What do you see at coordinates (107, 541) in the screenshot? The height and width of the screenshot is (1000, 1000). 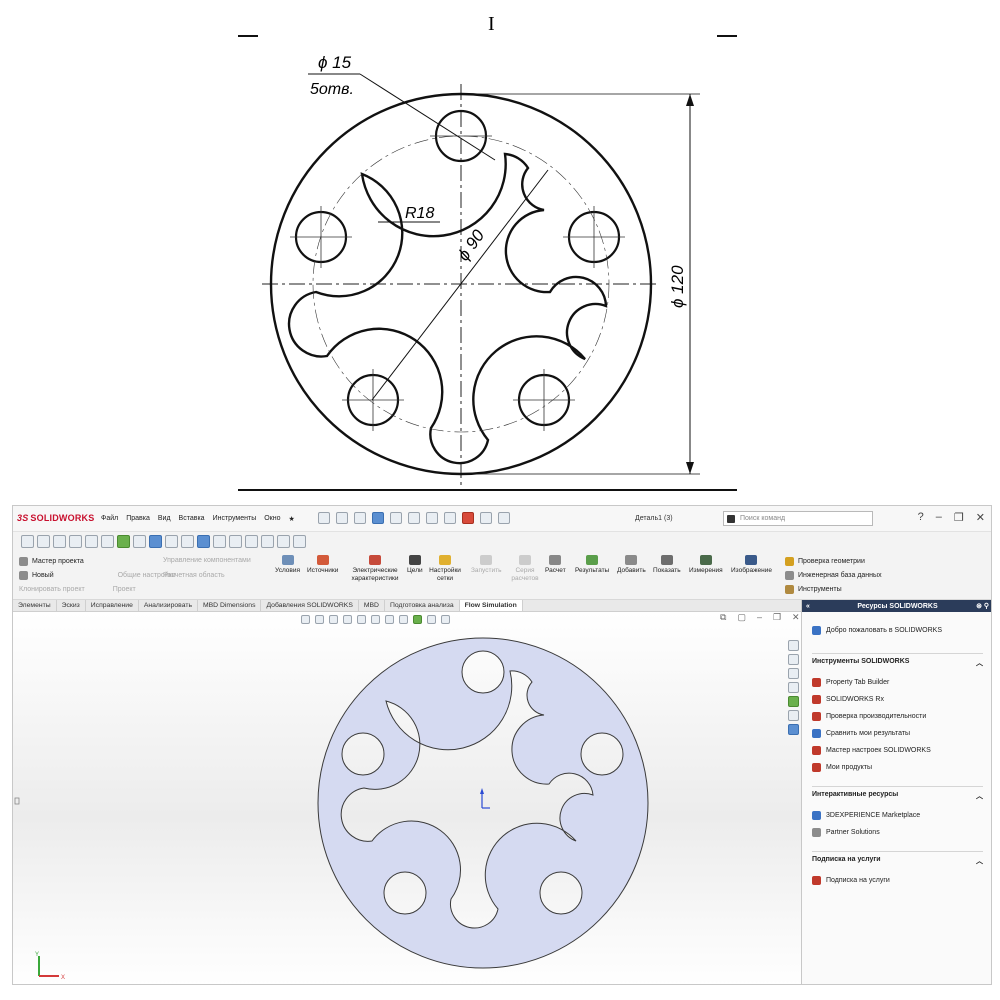 I see `hide-show-icon` at bounding box center [107, 541].